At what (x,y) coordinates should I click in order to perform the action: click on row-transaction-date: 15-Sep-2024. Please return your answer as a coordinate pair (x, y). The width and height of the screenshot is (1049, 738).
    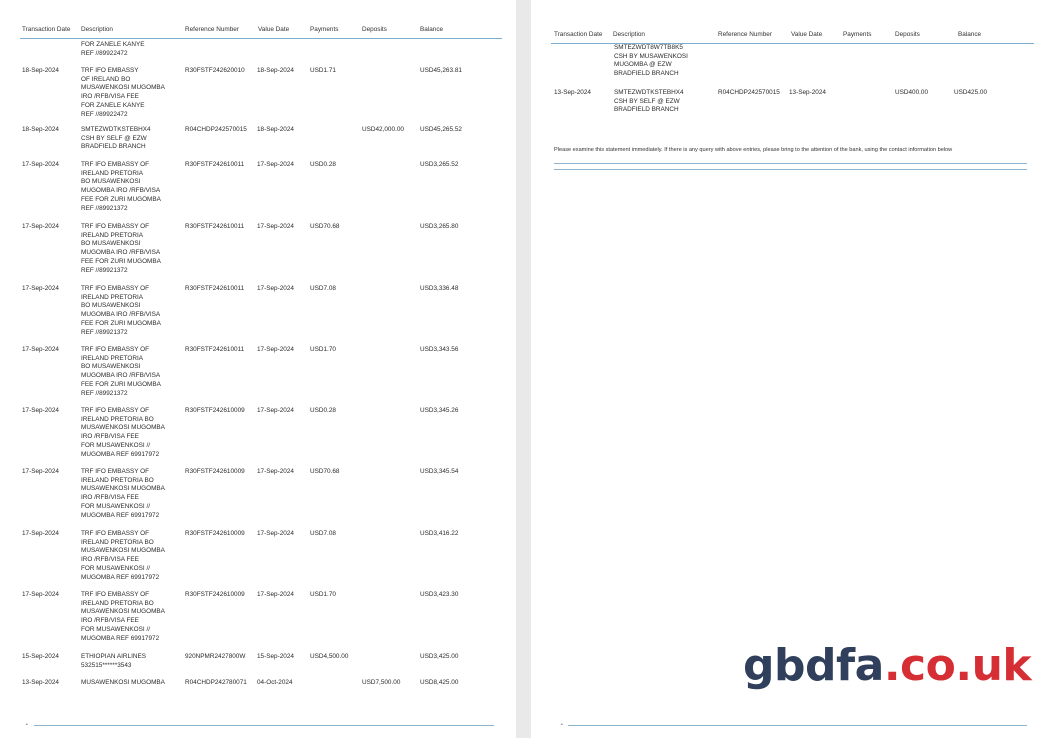
    Looking at the image, I should click on (40, 656).